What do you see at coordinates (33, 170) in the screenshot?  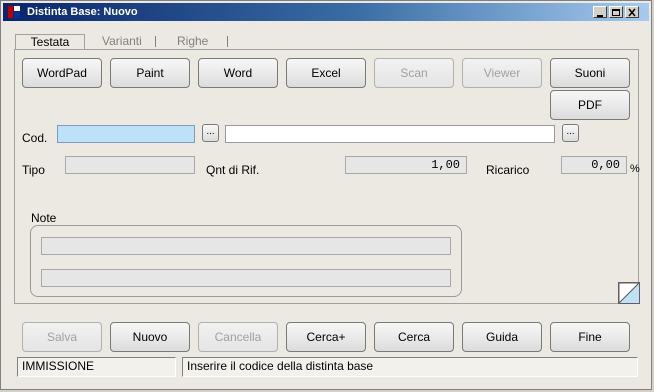 I see `tipo-label: Tipo` at bounding box center [33, 170].